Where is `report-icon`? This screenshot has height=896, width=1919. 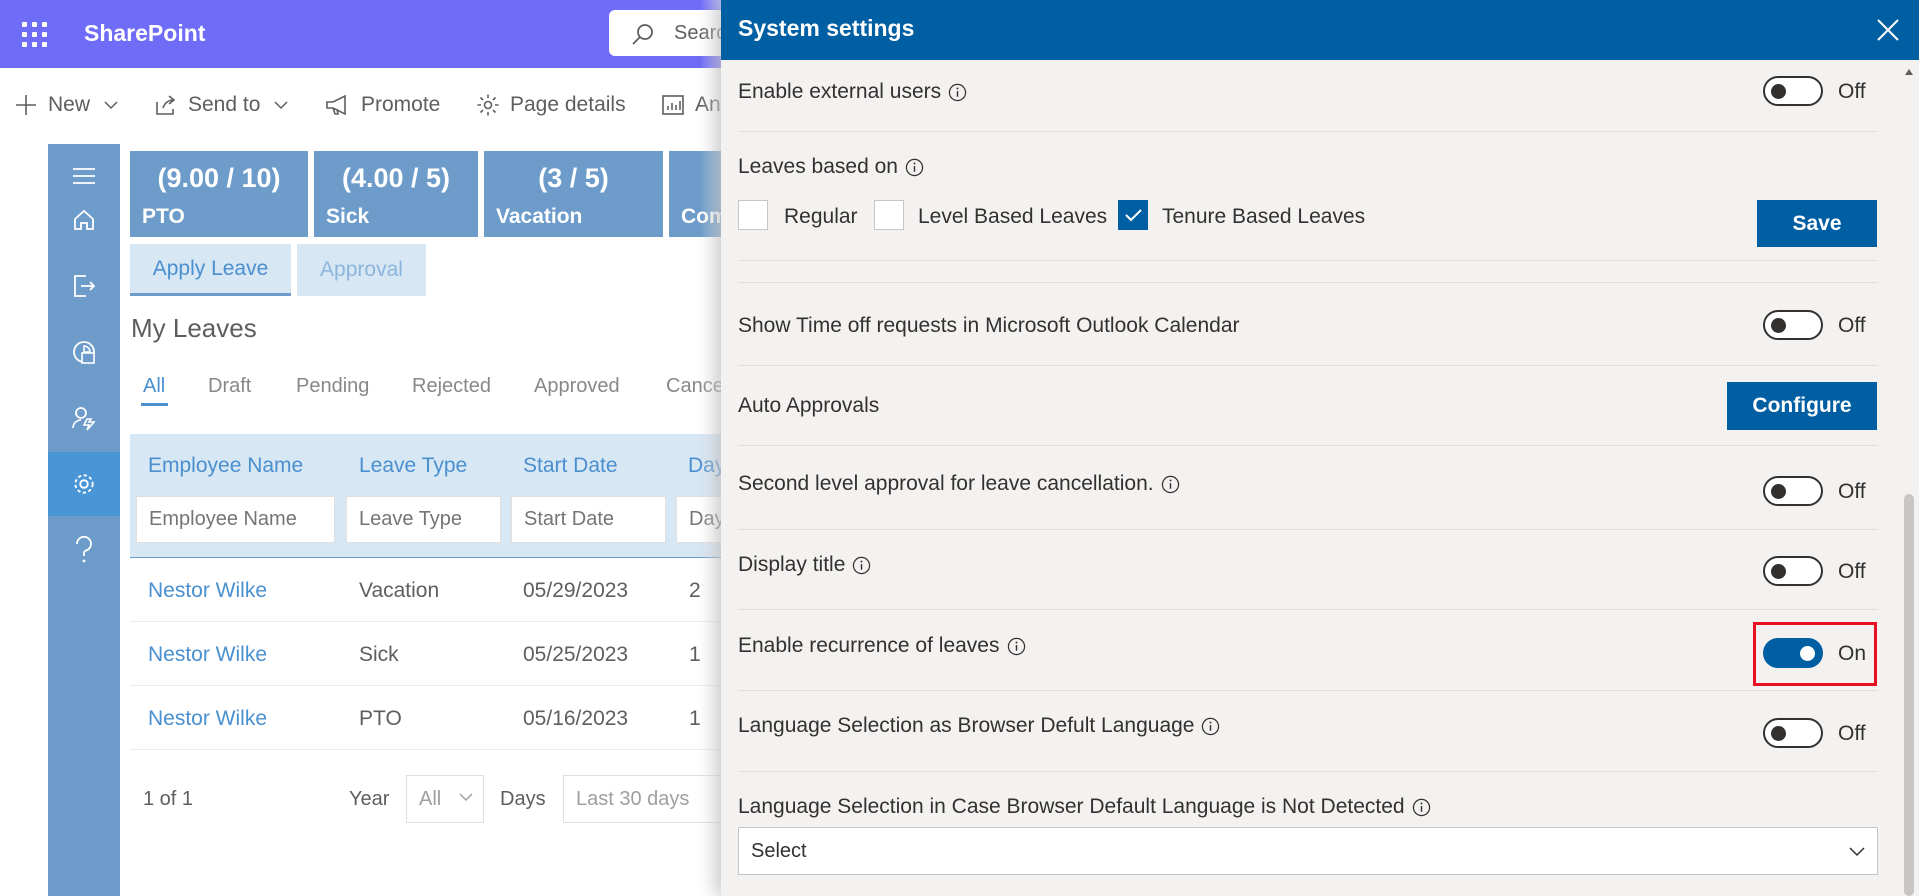 report-icon is located at coordinates (84, 352).